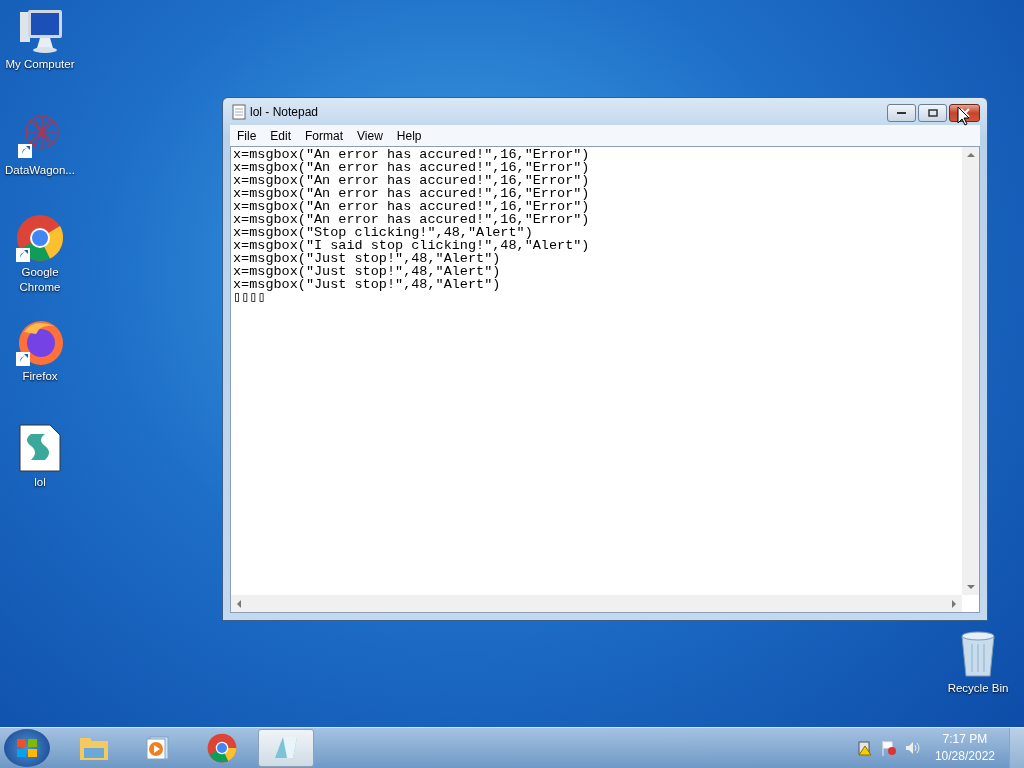  I want to click on text-line: ▯▯▯▯, so click(249, 297).